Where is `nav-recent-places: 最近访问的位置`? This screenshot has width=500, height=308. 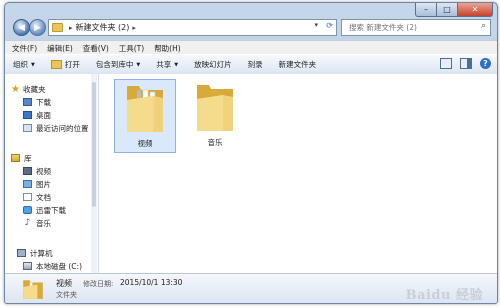 nav-recent-places: 最近访问的位置 is located at coordinates (56, 128).